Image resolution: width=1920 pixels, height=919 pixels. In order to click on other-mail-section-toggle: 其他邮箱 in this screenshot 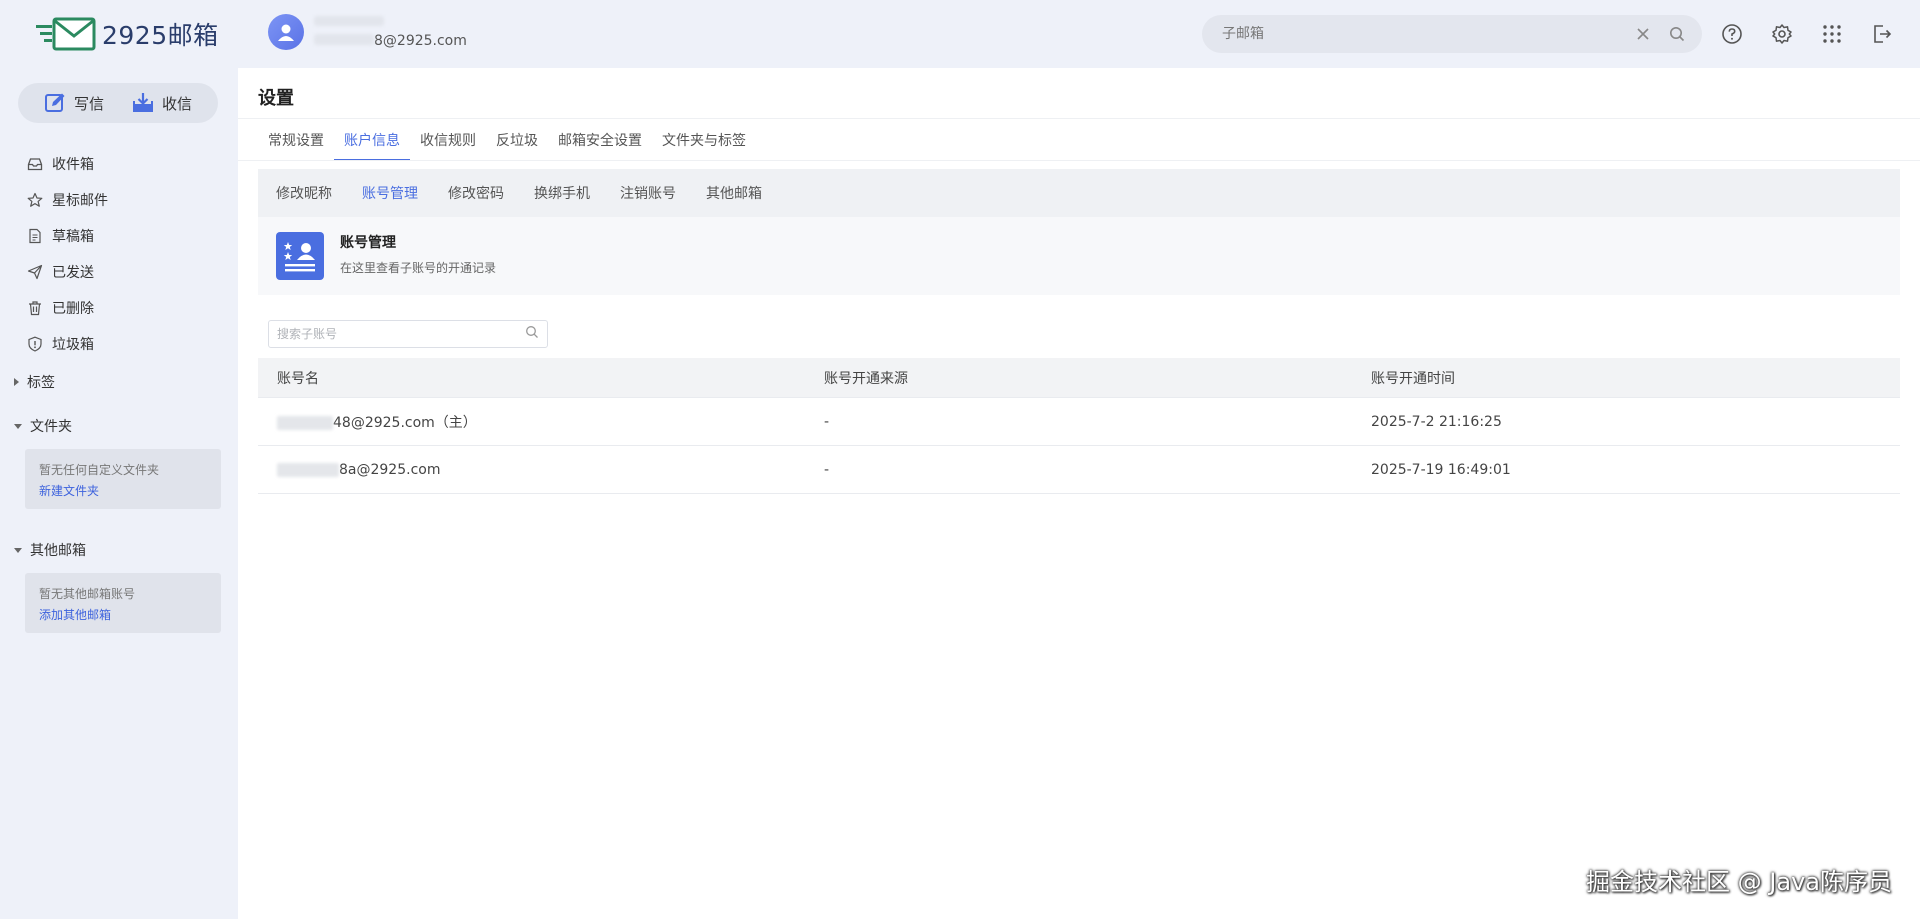, I will do `click(50, 550)`.